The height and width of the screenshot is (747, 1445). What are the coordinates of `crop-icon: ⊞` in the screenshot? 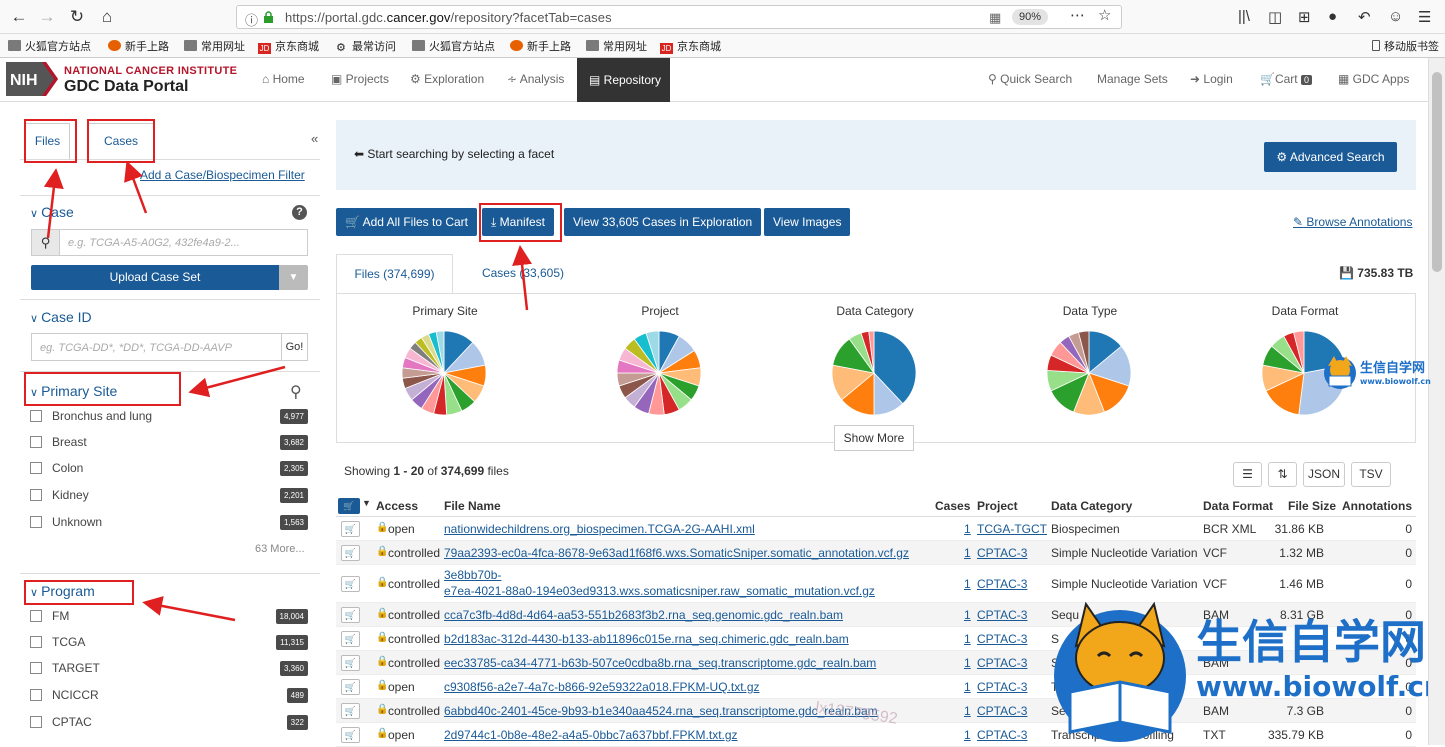 It's located at (1304, 17).